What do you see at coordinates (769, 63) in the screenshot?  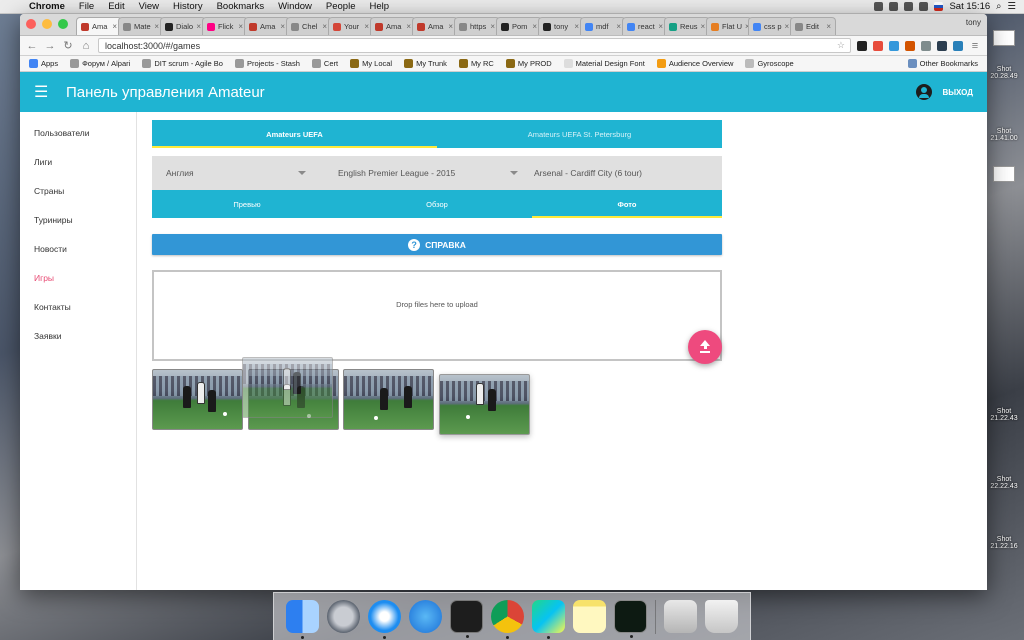 I see `bookmark-item: Gyroscope` at bounding box center [769, 63].